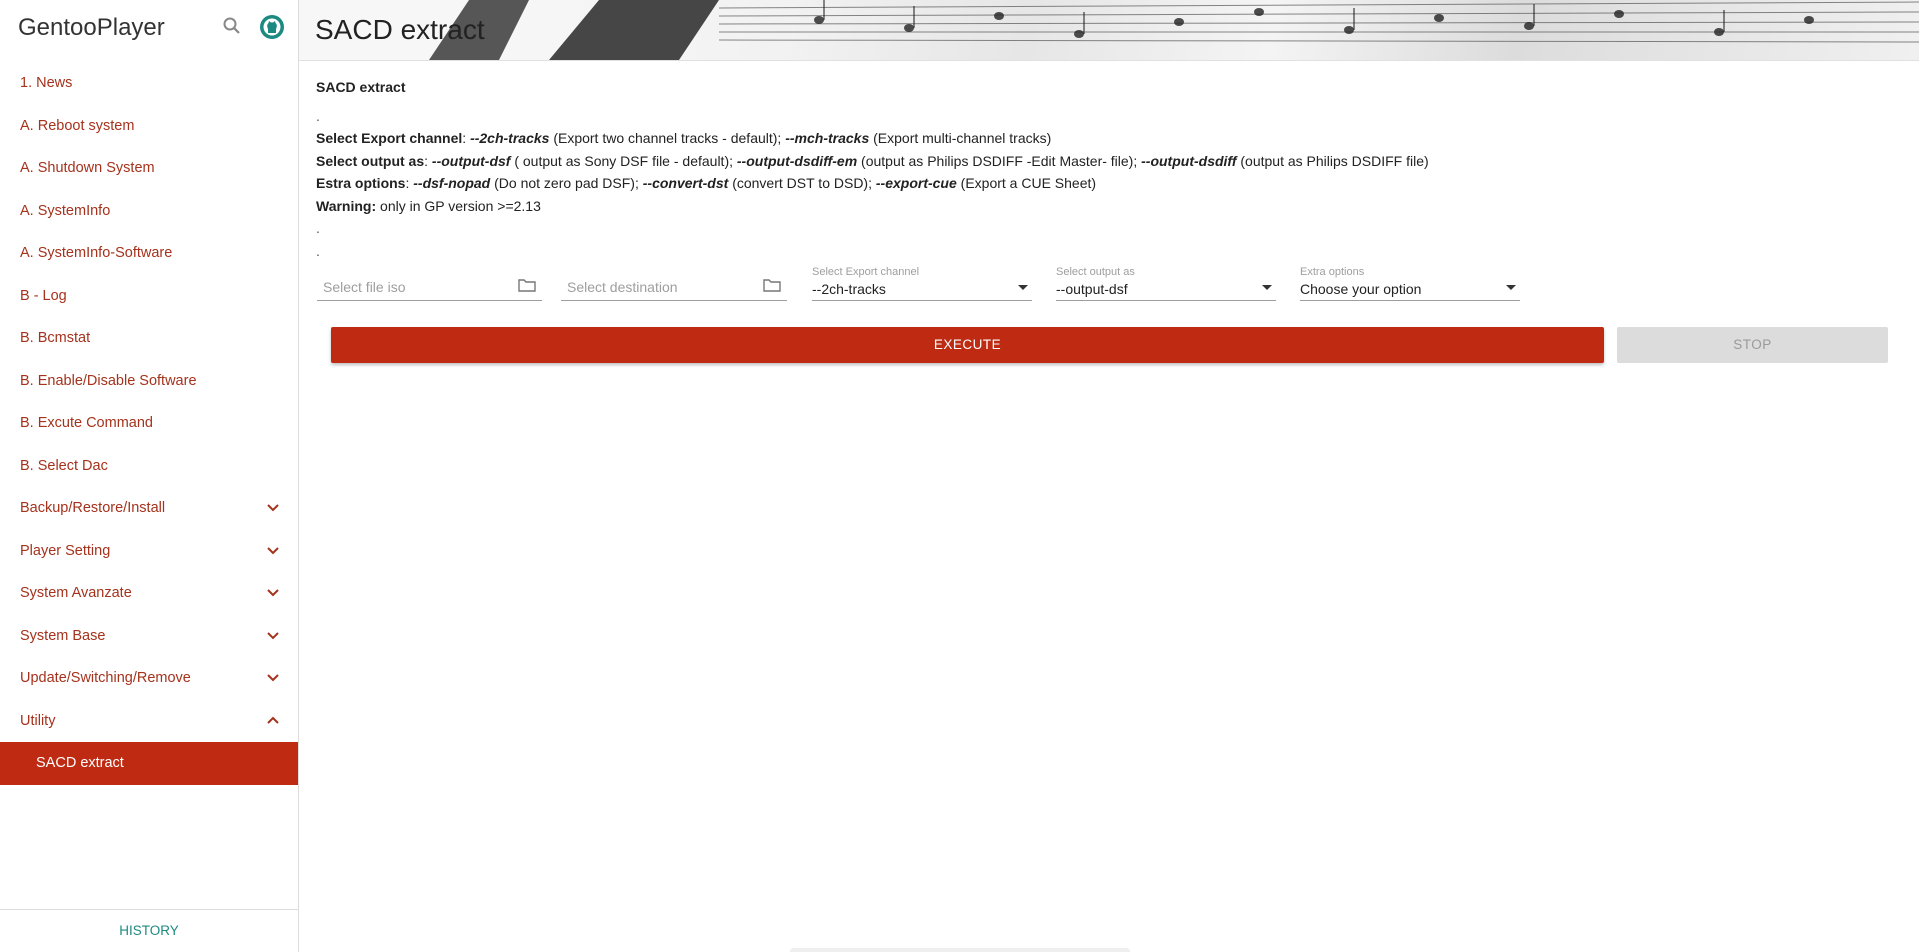 This screenshot has height=952, width=1919. Describe the element at coordinates (361, 183) in the screenshot. I see `help-label: Estra options` at that location.